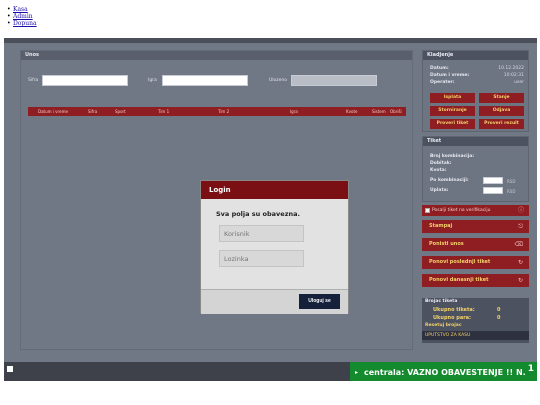  Describe the element at coordinates (270, 371) in the screenshot. I see `bottom-bar: ▸ centrala: VAZNO OBAVESTENJE !! N. 1` at that location.